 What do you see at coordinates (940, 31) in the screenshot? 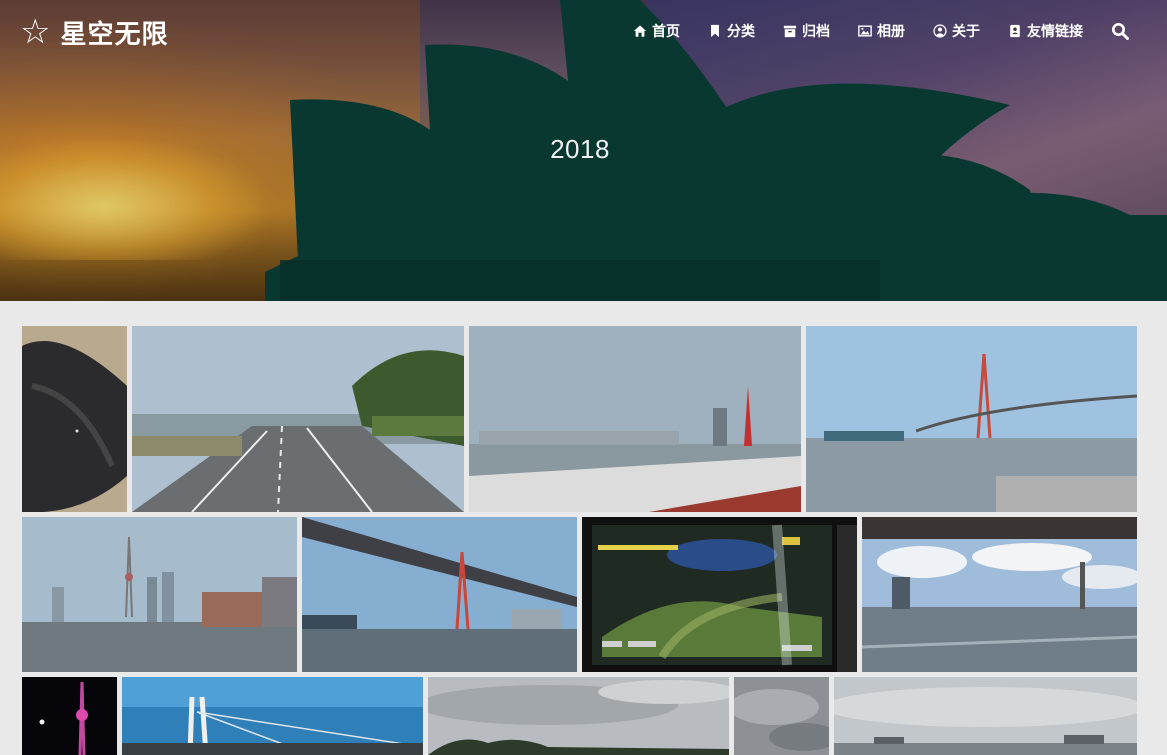
I see `user-circle-icon` at bounding box center [940, 31].